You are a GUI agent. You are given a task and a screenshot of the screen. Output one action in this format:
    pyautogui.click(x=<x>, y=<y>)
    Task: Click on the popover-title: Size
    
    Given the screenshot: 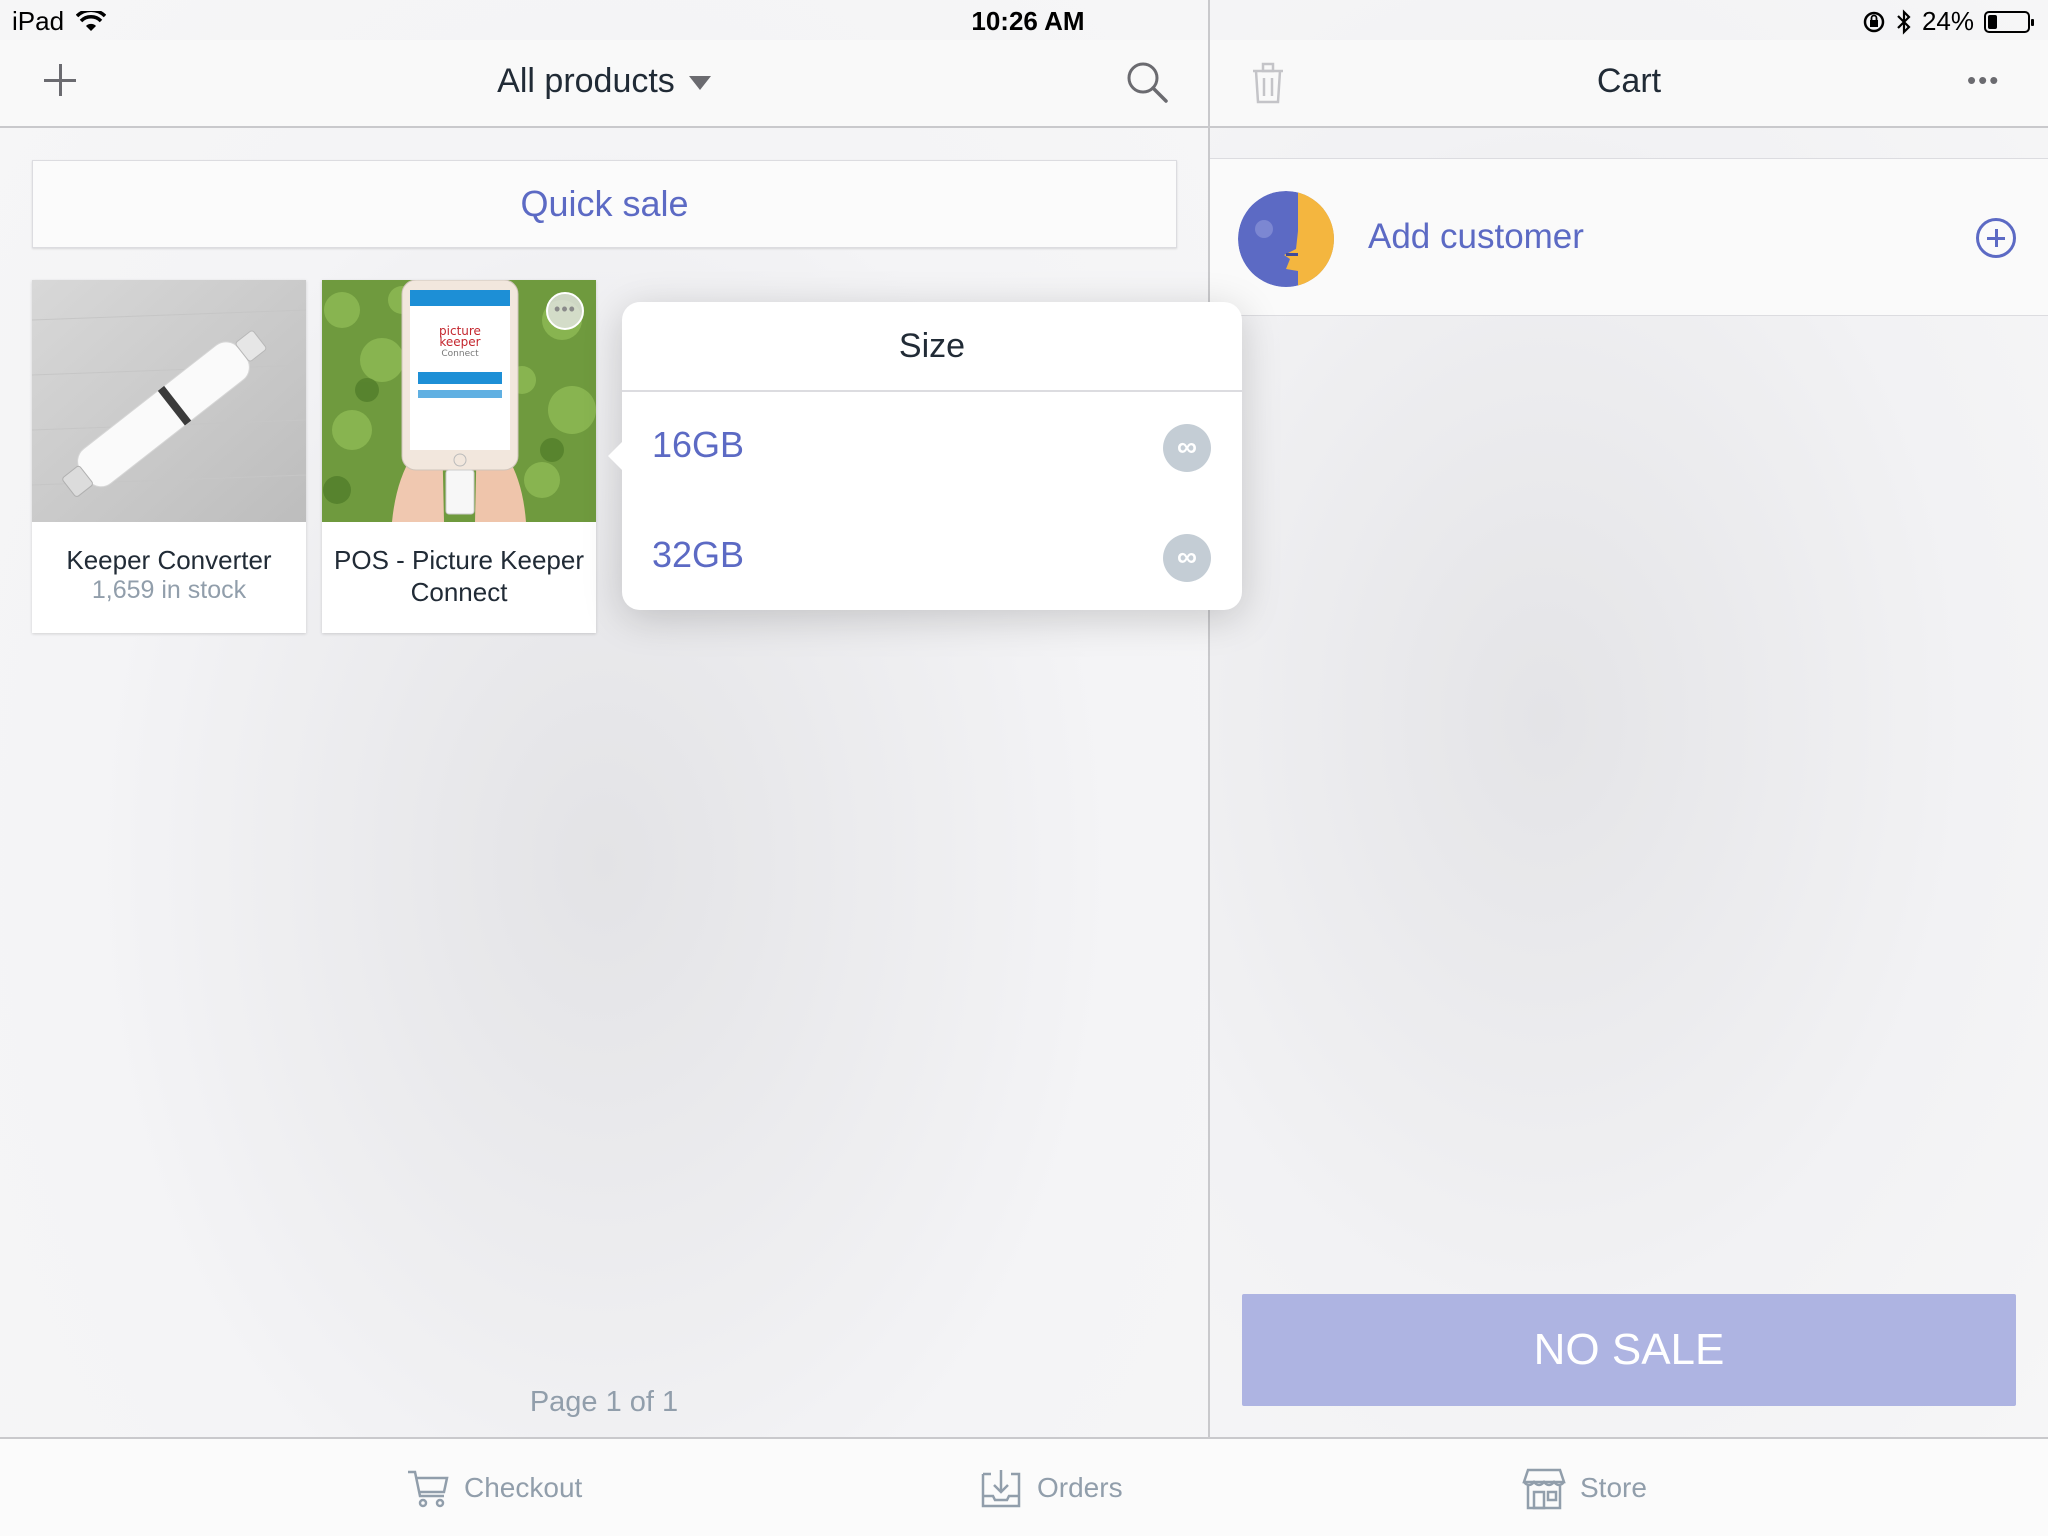 What is the action you would take?
    pyautogui.click(x=932, y=347)
    